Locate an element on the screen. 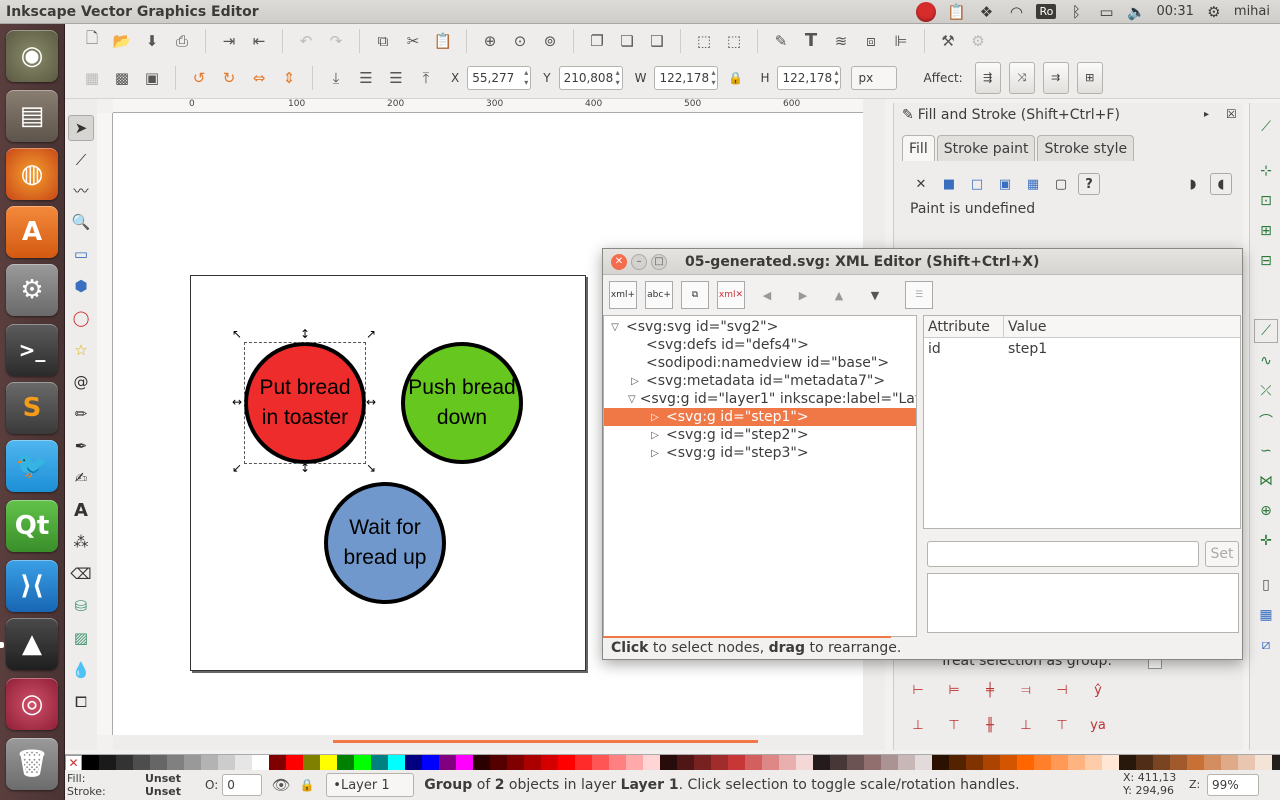  layer-visibility-icon: 👁 is located at coordinates (281, 785).